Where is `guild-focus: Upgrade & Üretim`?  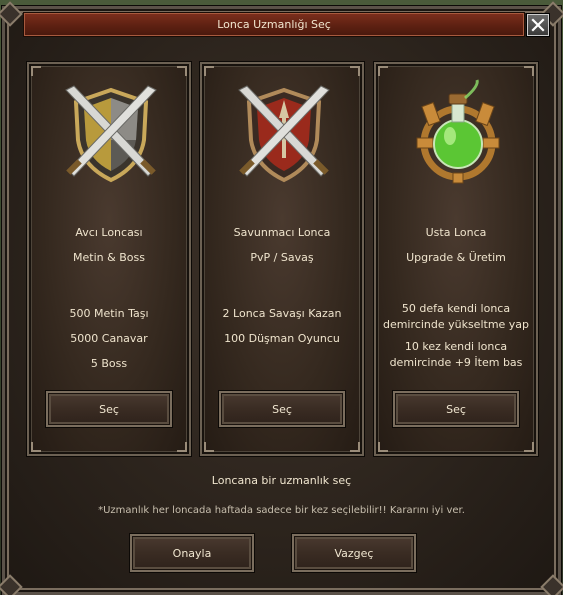
guild-focus: Upgrade & Üretim is located at coordinates (456, 257).